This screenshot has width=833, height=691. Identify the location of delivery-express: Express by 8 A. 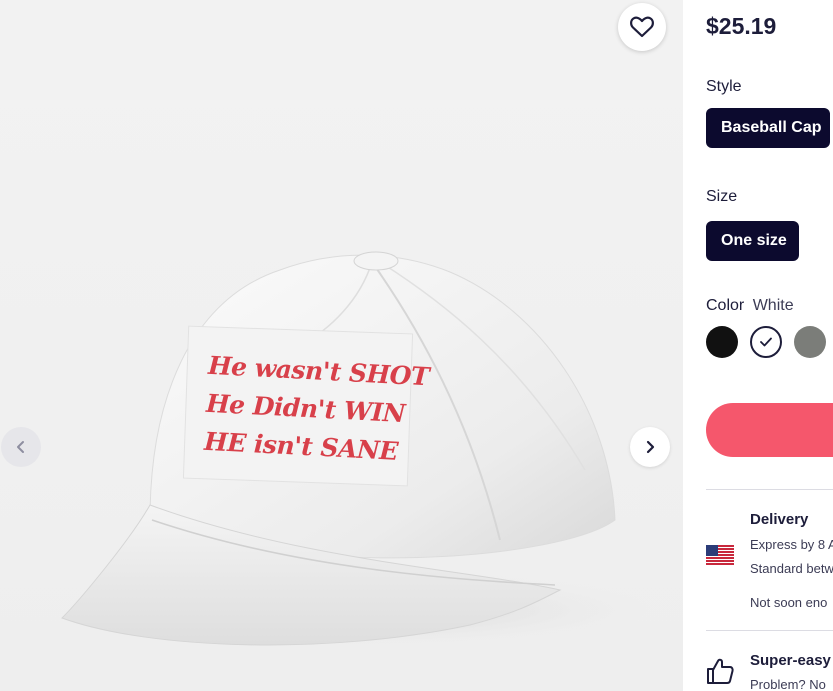
(791, 544).